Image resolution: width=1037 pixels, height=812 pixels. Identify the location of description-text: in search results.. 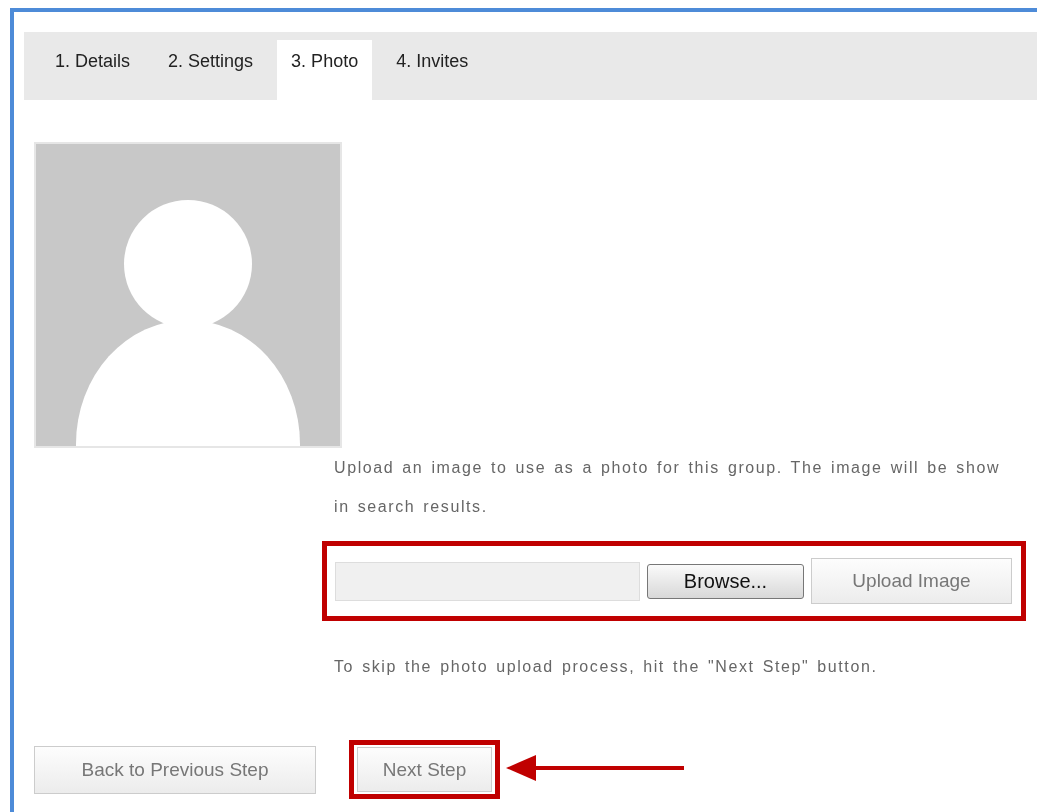
(411, 507).